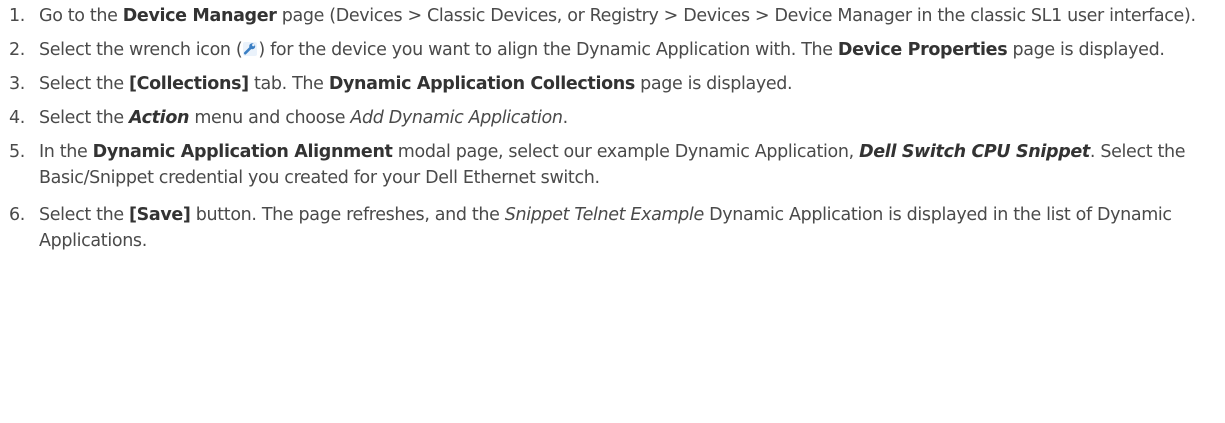 The height and width of the screenshot is (423, 1225). What do you see at coordinates (159, 215) in the screenshot?
I see `ui-term-save-button: [Save]` at bounding box center [159, 215].